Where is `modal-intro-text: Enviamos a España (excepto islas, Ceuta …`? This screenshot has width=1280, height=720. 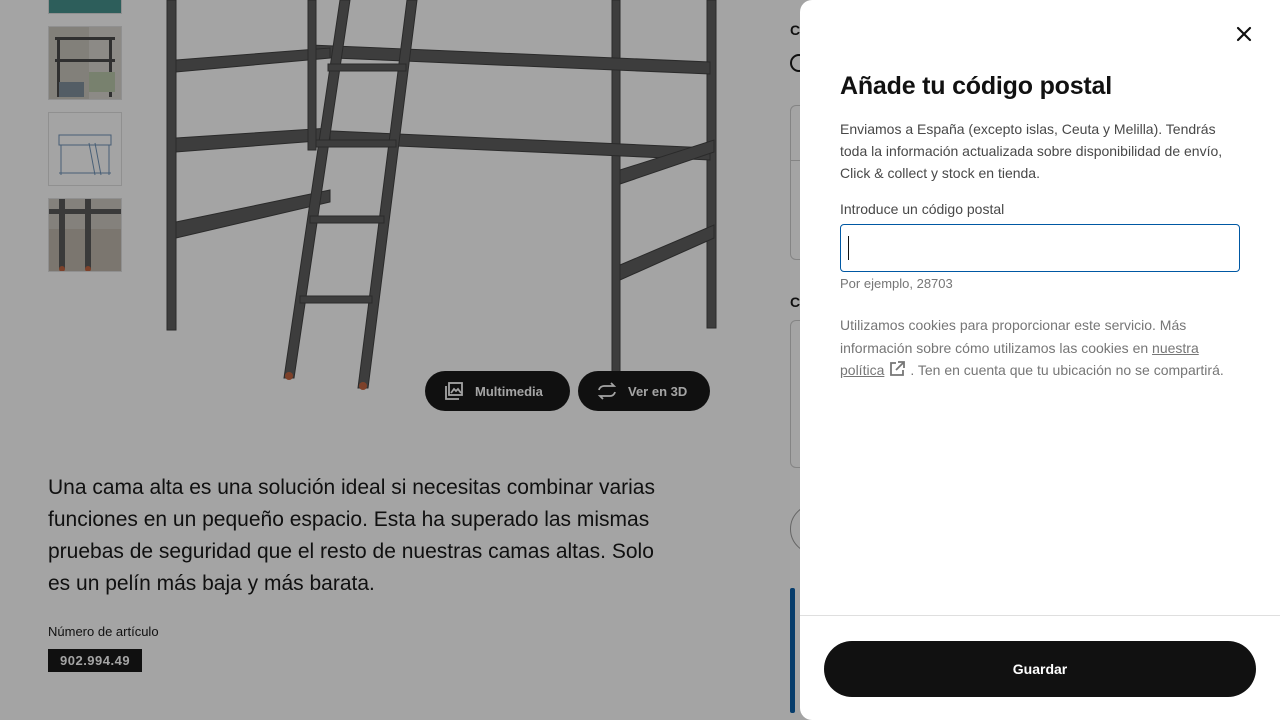
modal-intro-text: Enviamos a España (excepto islas, Ceuta … is located at coordinates (1031, 151).